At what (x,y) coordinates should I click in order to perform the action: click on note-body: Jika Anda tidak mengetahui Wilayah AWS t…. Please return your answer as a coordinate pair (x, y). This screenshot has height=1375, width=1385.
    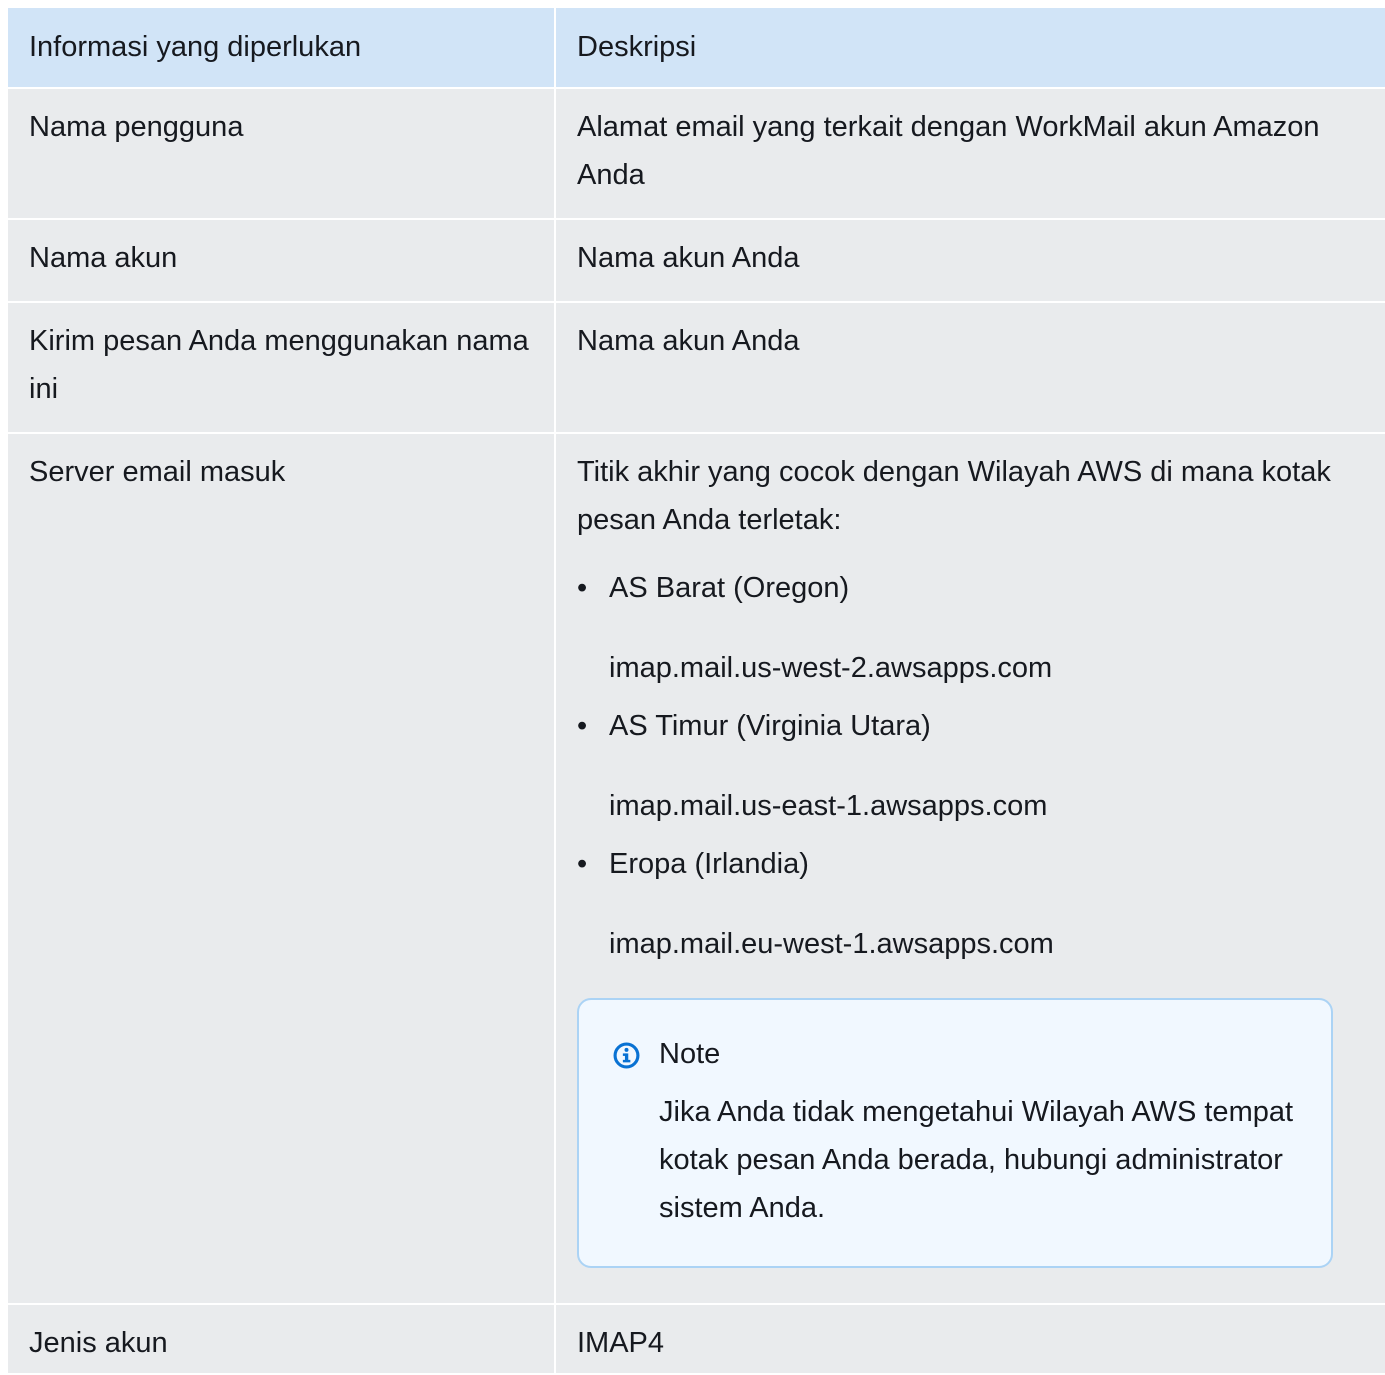
    Looking at the image, I should click on (976, 1160).